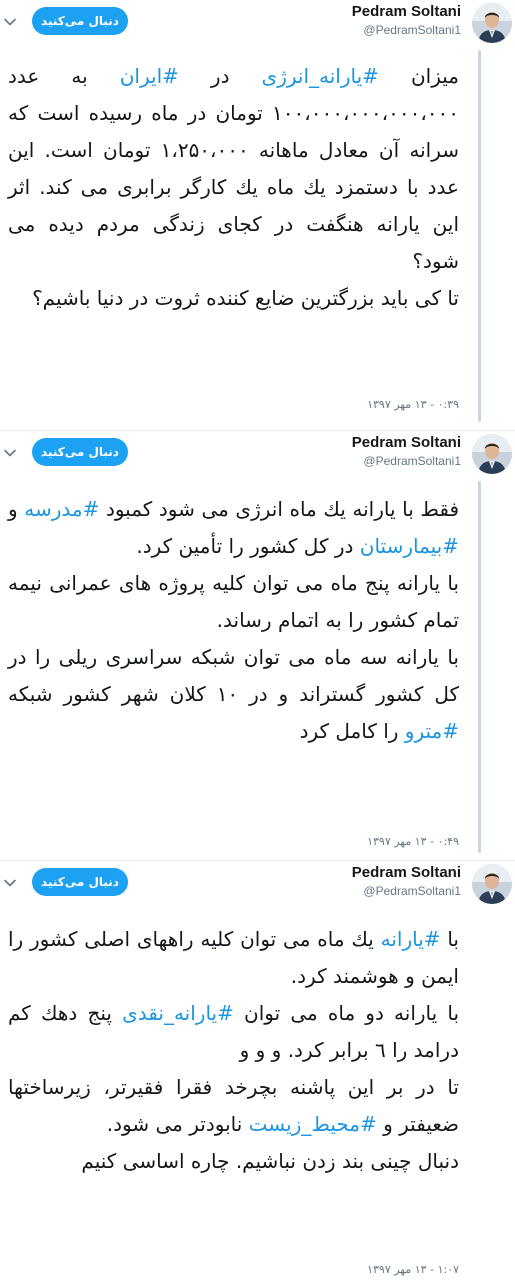 This screenshot has width=515, height=1280. What do you see at coordinates (16, 509) in the screenshot?
I see `tweet-text-segment: و` at bounding box center [16, 509].